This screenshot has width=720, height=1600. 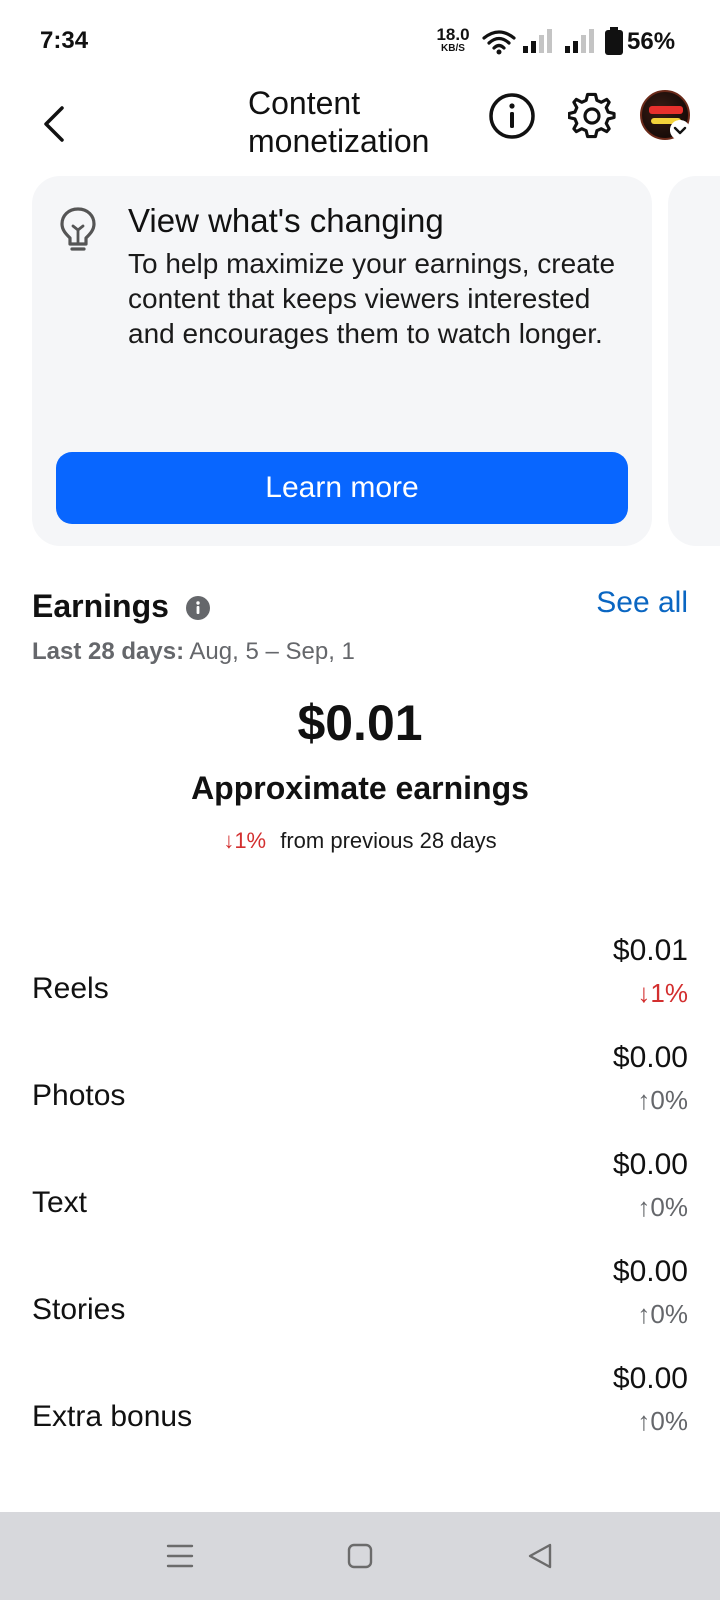 What do you see at coordinates (666, 110) in the screenshot?
I see `avatar-graphic` at bounding box center [666, 110].